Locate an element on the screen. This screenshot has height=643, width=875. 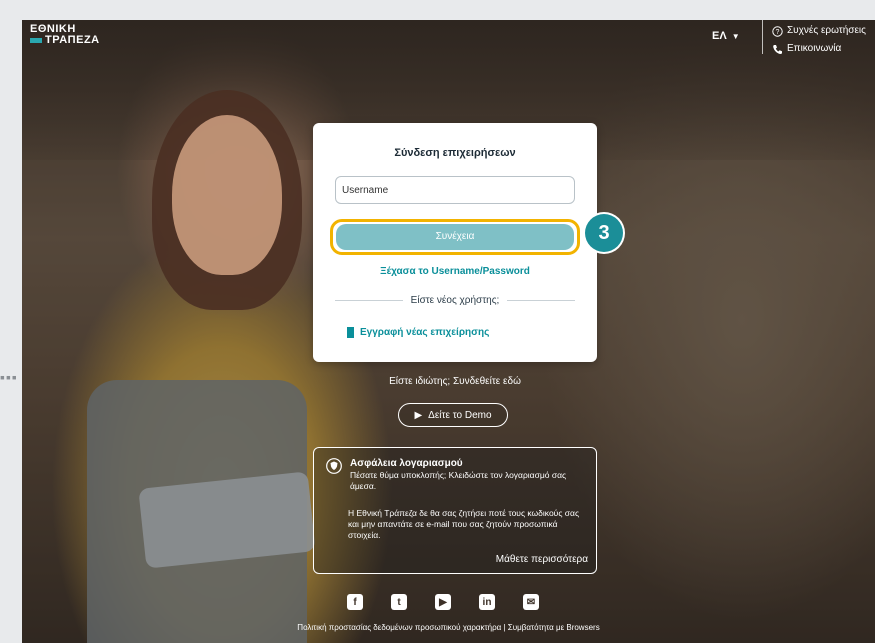
login-title: Σύνδεση επιχειρήσεων is located at coordinates (455, 153).